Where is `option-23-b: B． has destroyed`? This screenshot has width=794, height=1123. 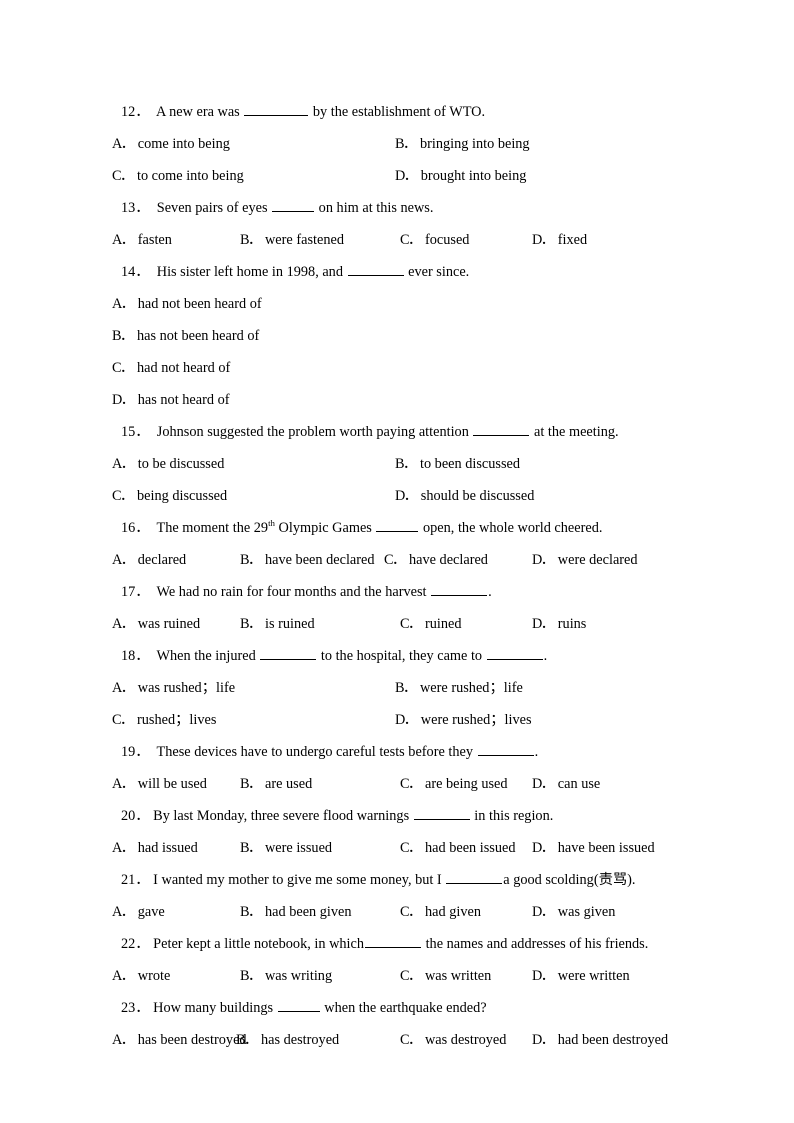
option-23-b: B． has destroyed is located at coordinates (287, 1040).